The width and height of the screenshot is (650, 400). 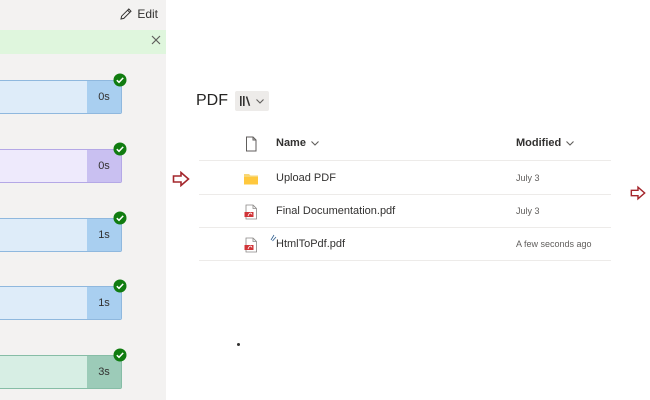 What do you see at coordinates (405, 178) in the screenshot?
I see `list-item: Upload PDF July 3` at bounding box center [405, 178].